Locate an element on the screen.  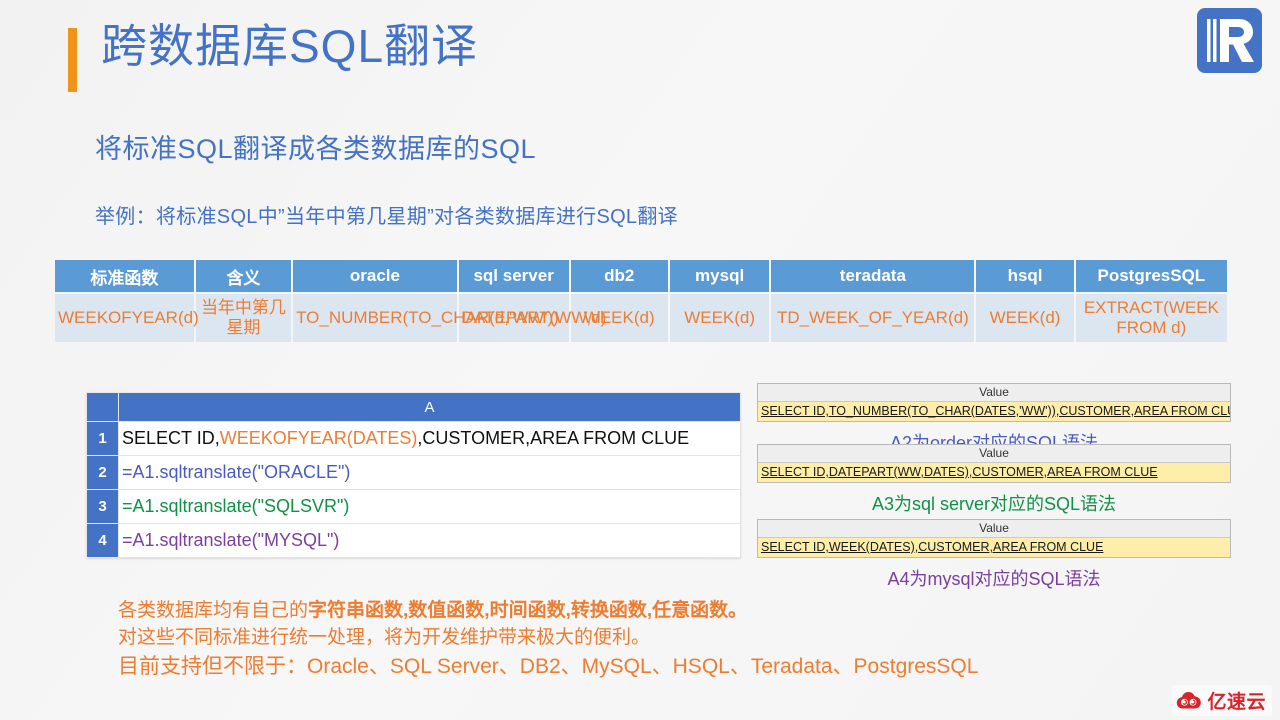
sheet-row-header: 1 is located at coordinates (102, 438).